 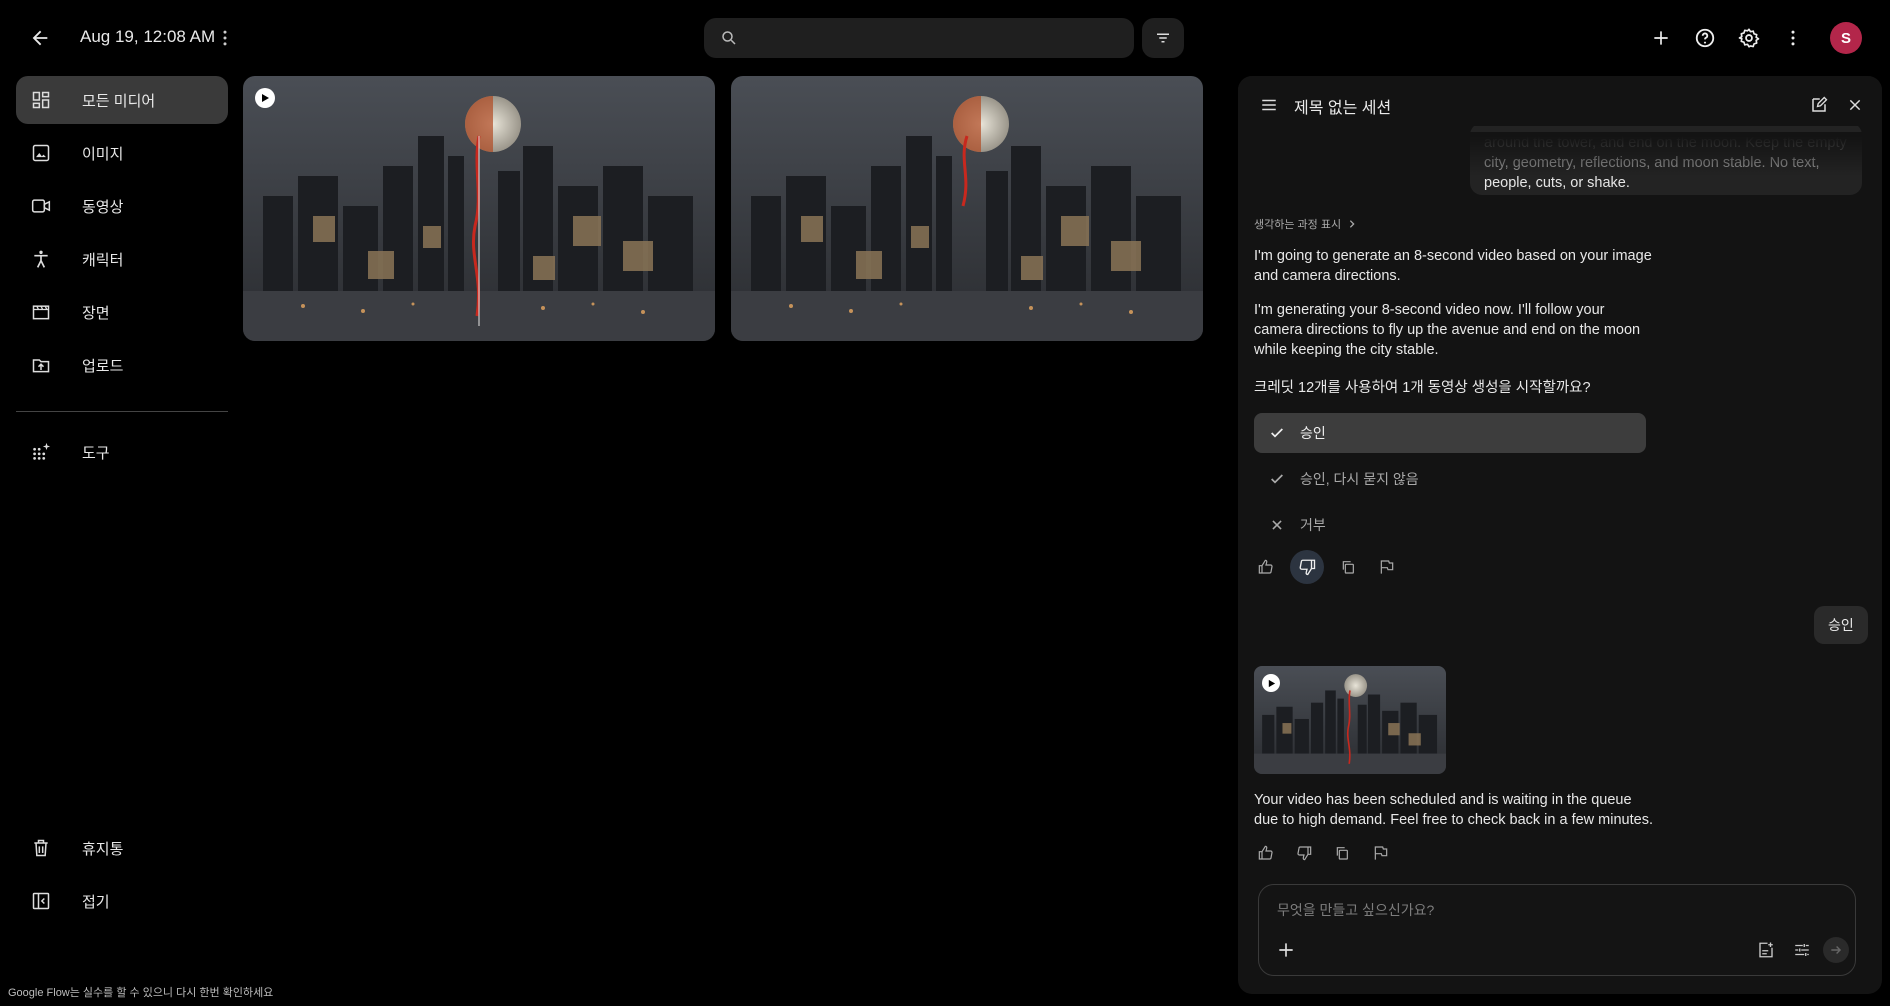 I want to click on person-icon, so click(x=41, y=259).